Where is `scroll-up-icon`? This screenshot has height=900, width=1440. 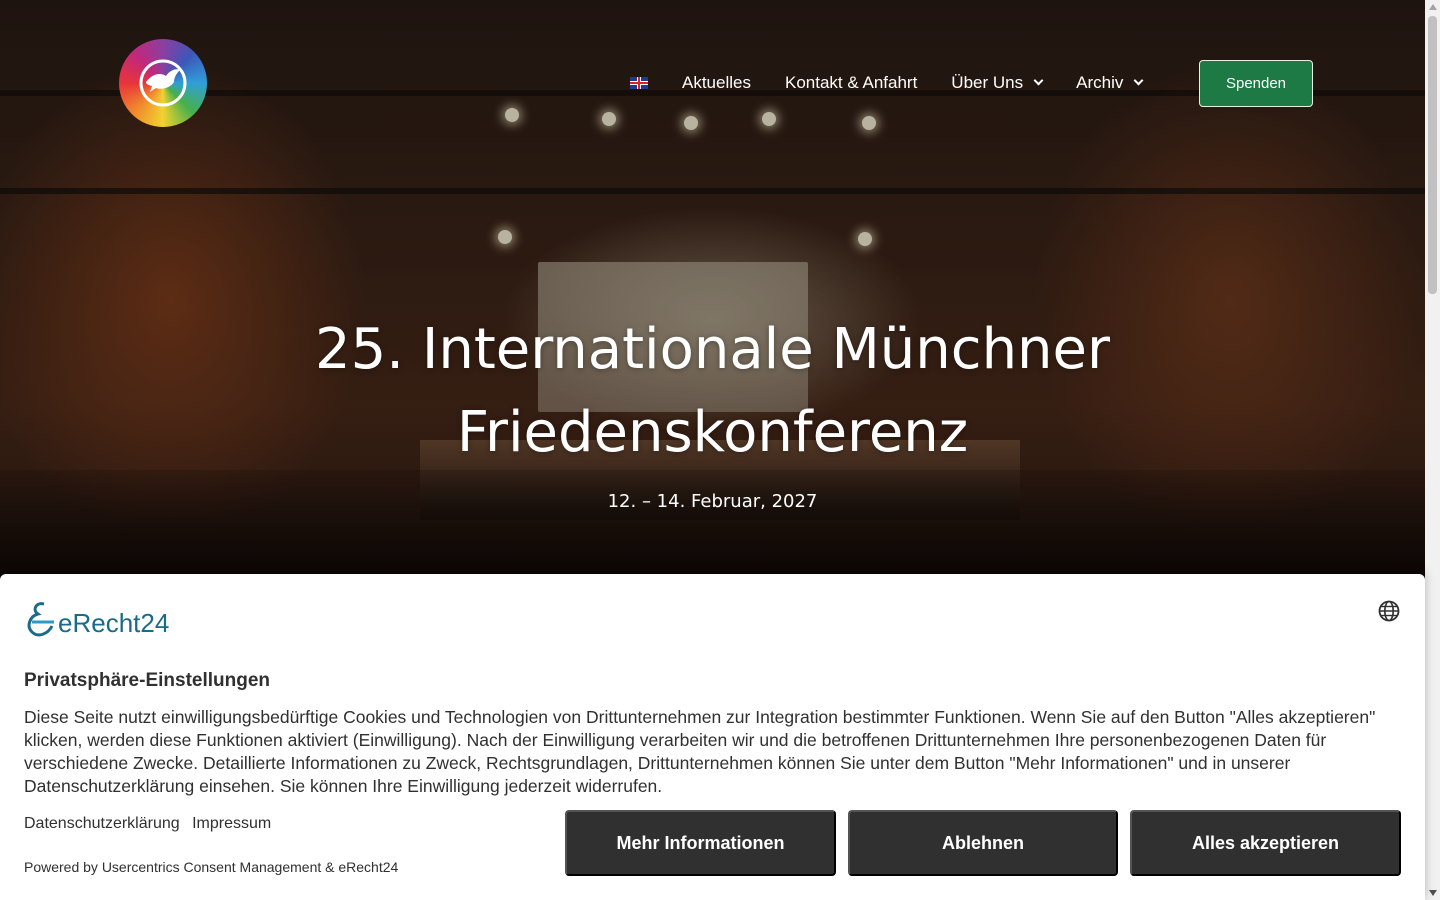 scroll-up-icon is located at coordinates (1433, 7).